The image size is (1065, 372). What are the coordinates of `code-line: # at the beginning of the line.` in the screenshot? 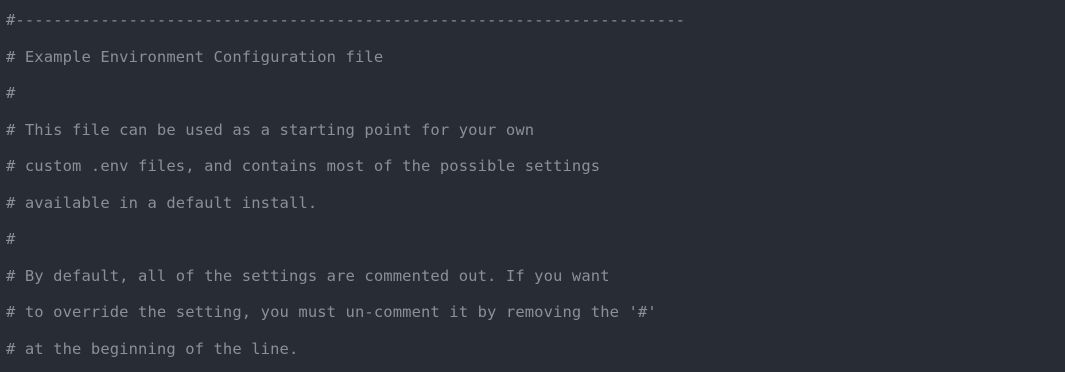 It's located at (152, 348).